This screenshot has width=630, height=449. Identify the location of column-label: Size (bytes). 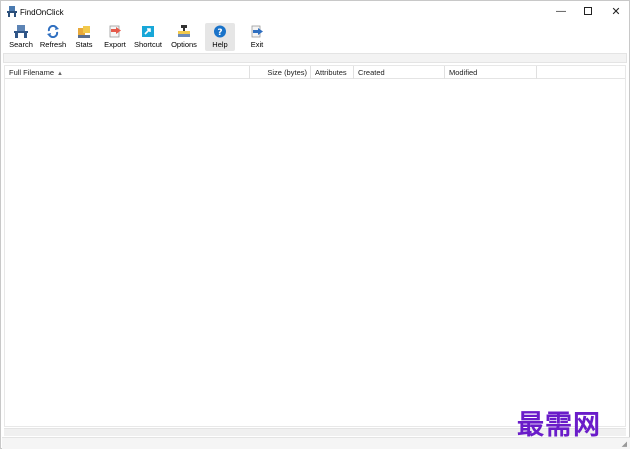
(287, 72).